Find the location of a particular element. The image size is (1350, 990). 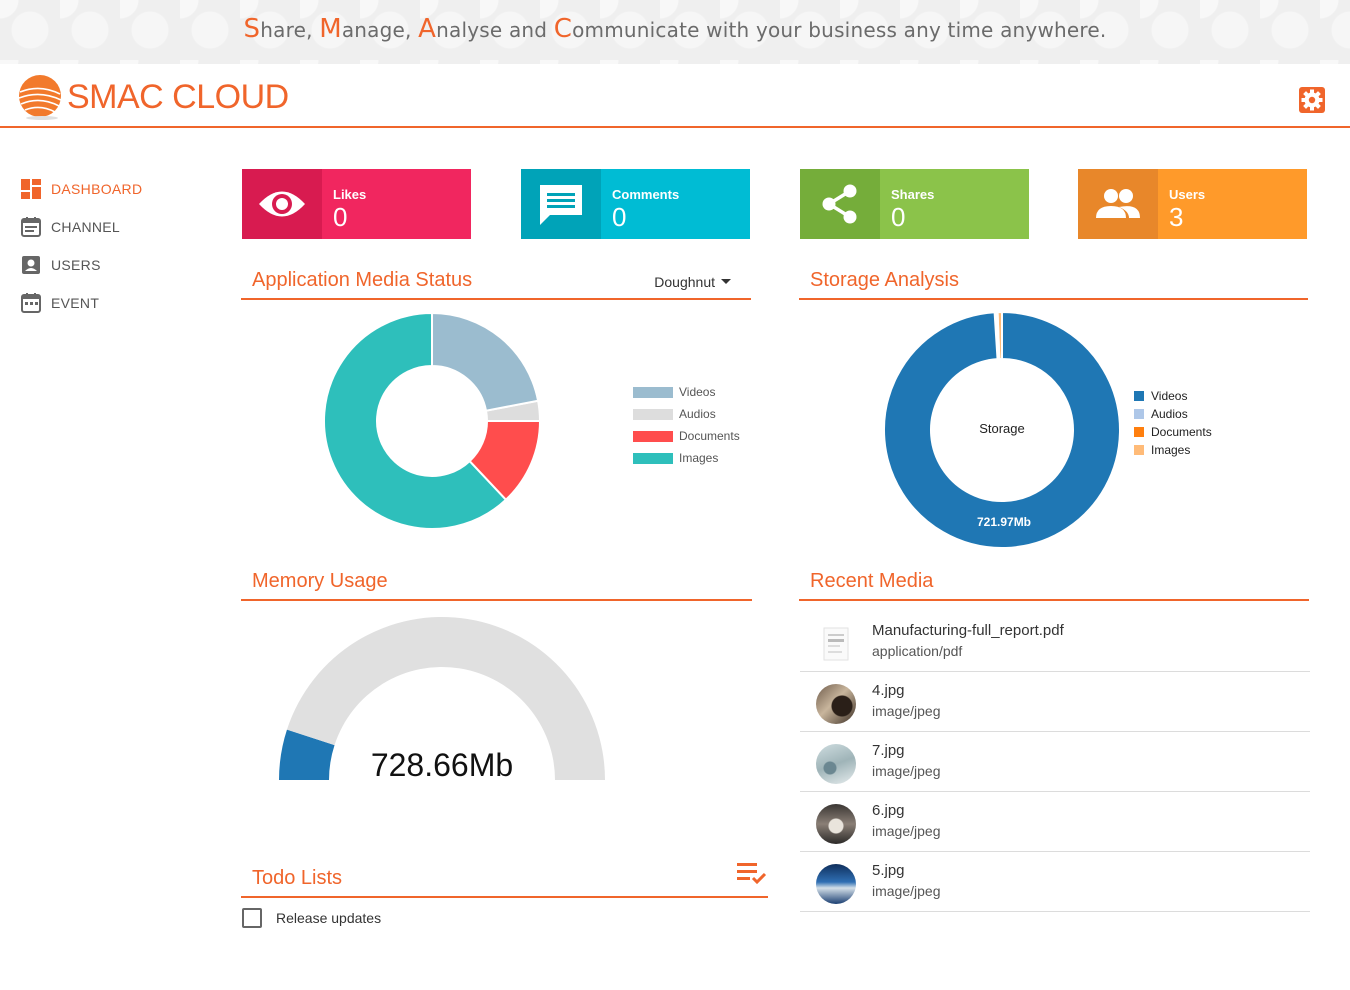

banner-cap: C is located at coordinates (563, 29).